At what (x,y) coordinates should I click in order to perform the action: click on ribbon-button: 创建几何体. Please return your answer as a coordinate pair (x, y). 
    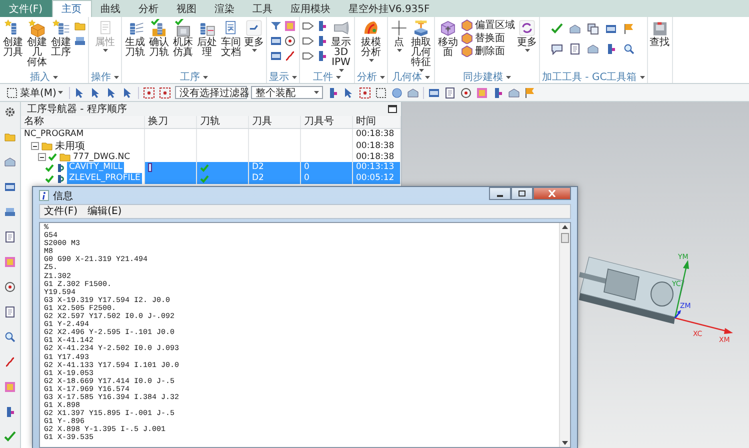
    Looking at the image, I should click on (37, 43).